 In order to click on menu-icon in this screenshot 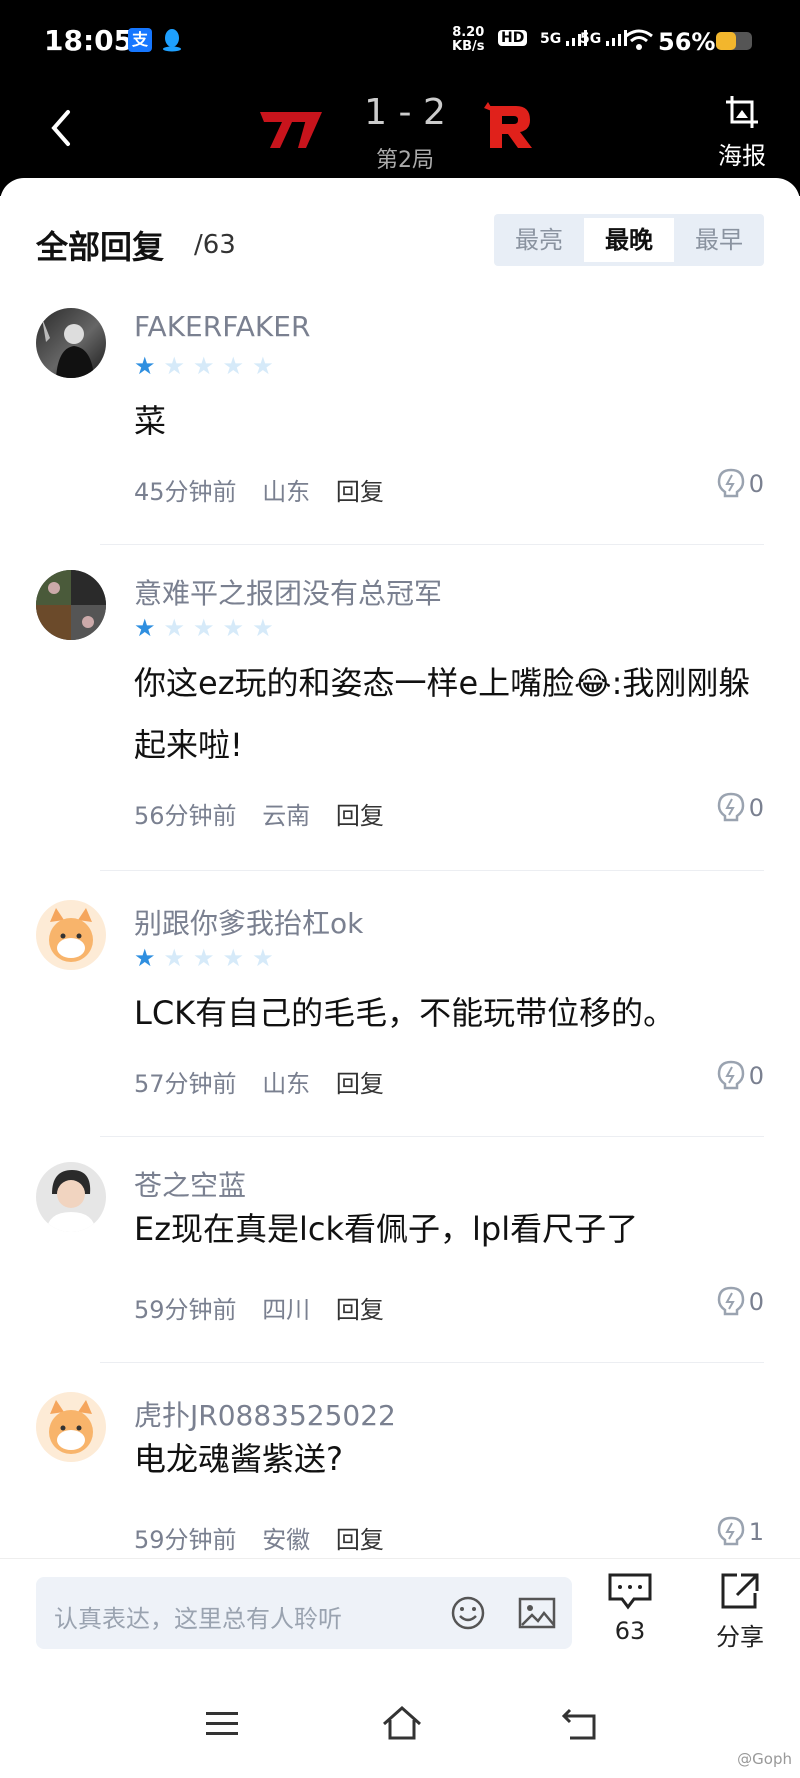, I will do `click(222, 1724)`.